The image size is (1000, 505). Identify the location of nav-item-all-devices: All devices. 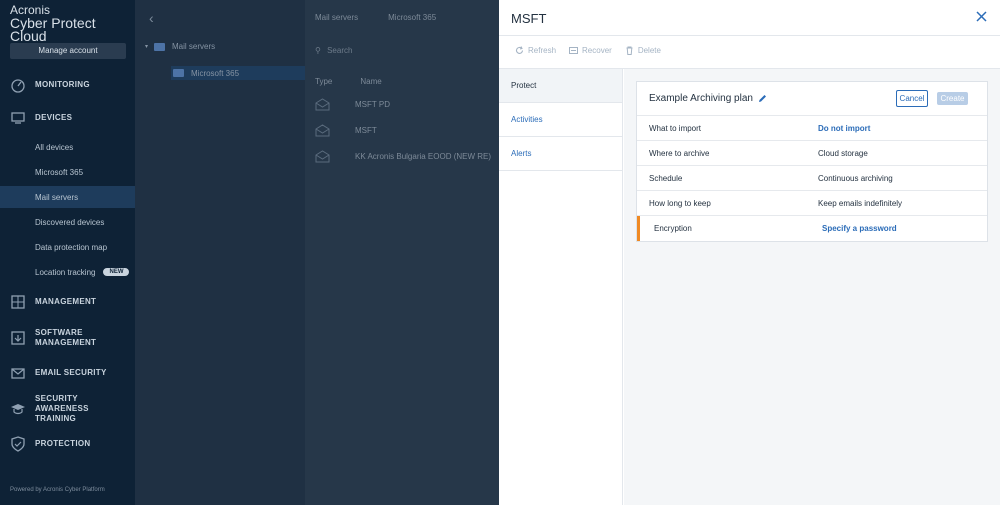
(67, 147).